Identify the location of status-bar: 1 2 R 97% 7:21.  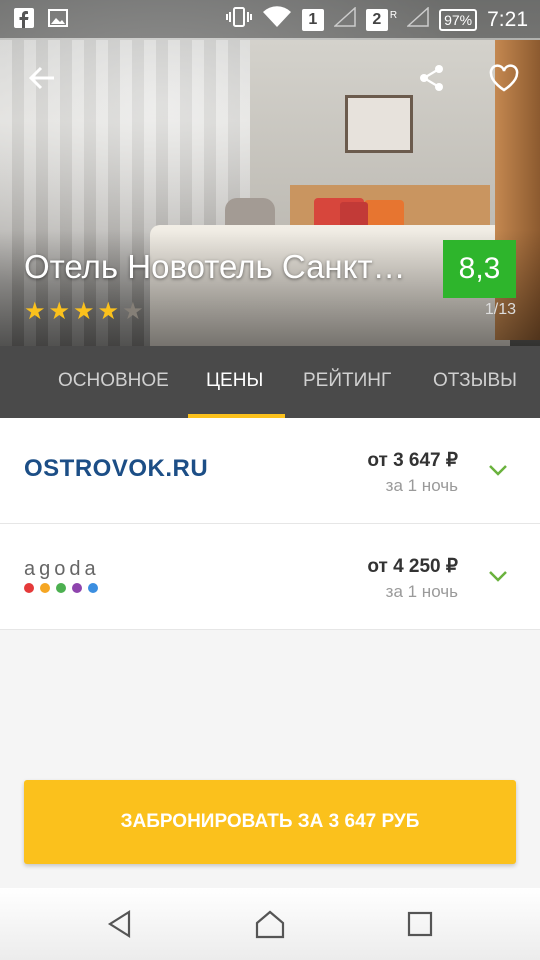
(270, 19).